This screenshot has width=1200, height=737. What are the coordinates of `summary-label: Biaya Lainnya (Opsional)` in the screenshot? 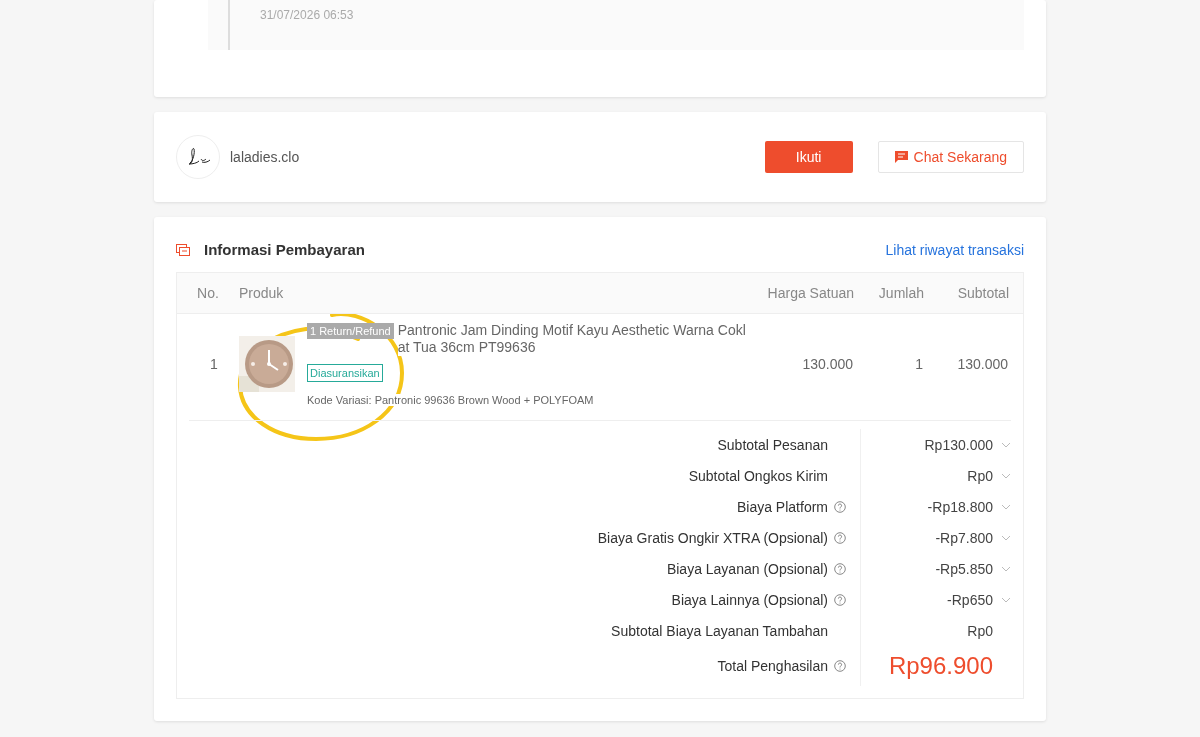 It's located at (749, 599).